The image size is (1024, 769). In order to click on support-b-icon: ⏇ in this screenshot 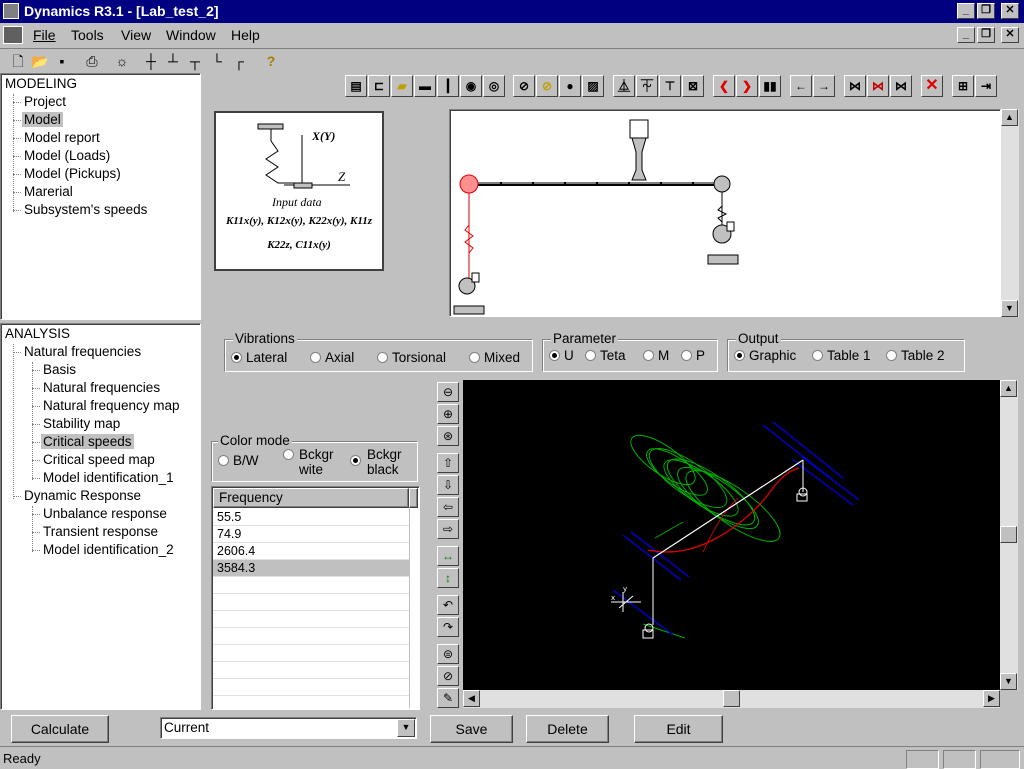, I will do `click(647, 86)`.